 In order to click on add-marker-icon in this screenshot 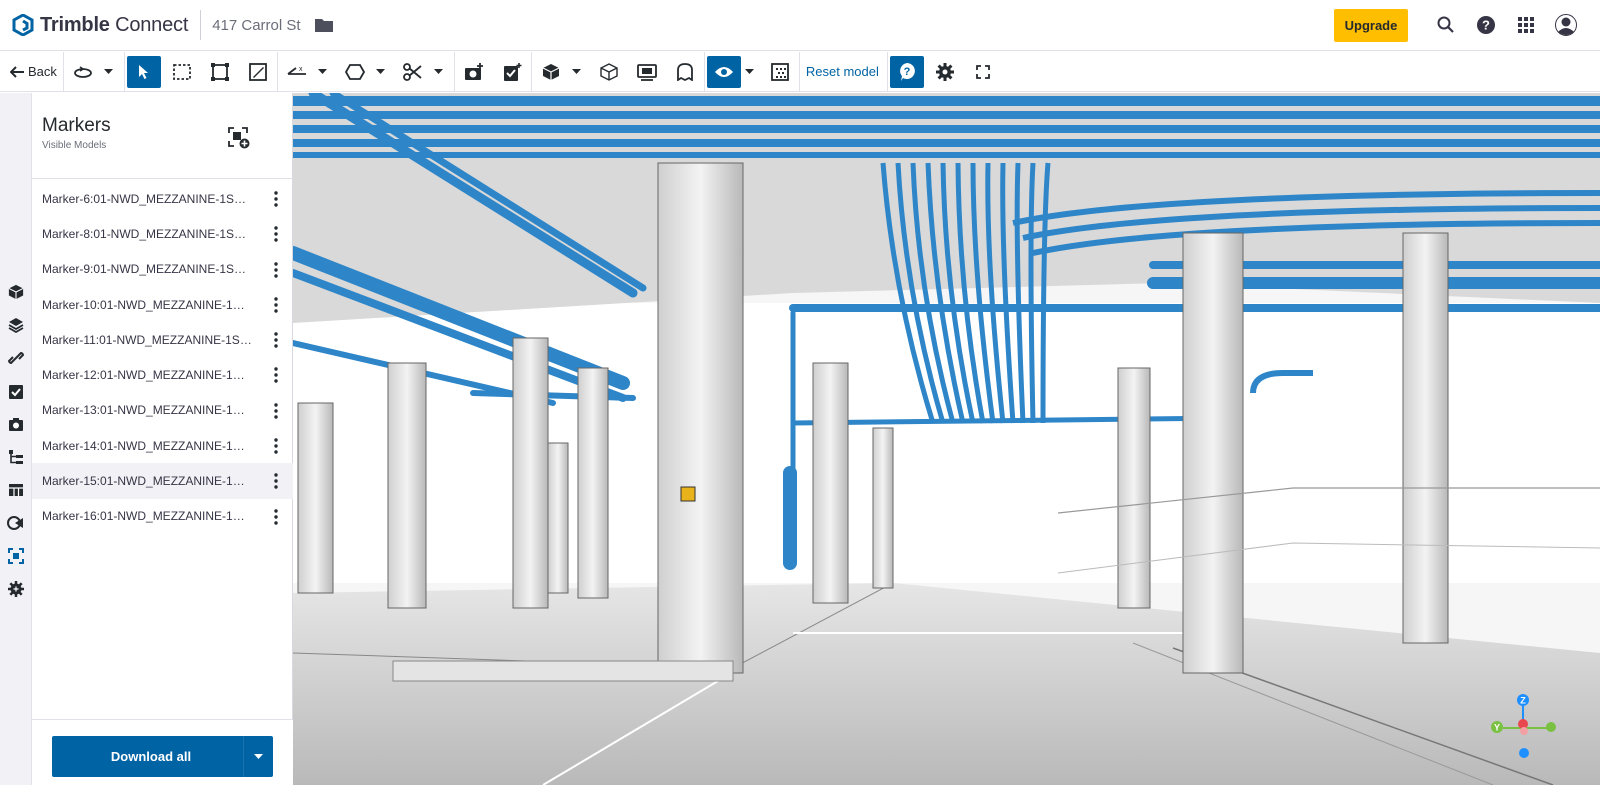, I will do `click(239, 138)`.